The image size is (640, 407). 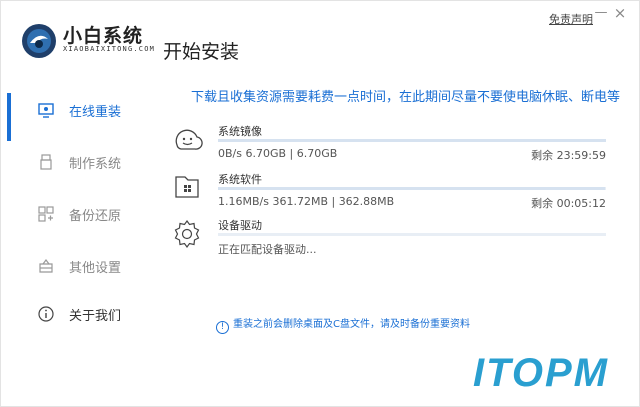 I want to click on software-folder-icon, so click(x=187, y=187).